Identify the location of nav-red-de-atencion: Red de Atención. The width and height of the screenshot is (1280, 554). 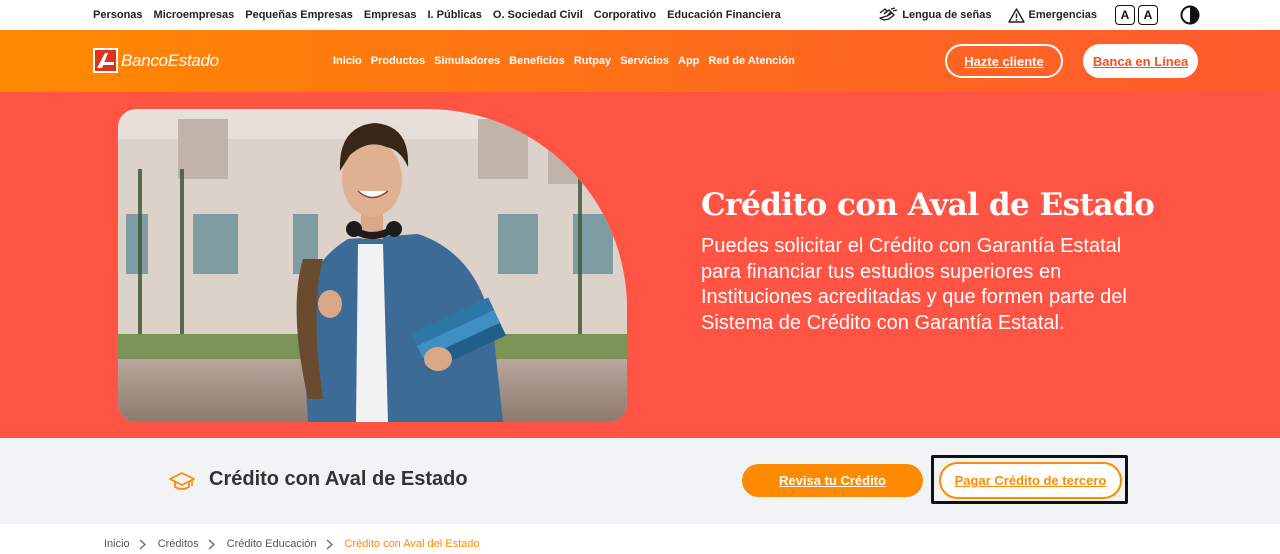
(751, 61).